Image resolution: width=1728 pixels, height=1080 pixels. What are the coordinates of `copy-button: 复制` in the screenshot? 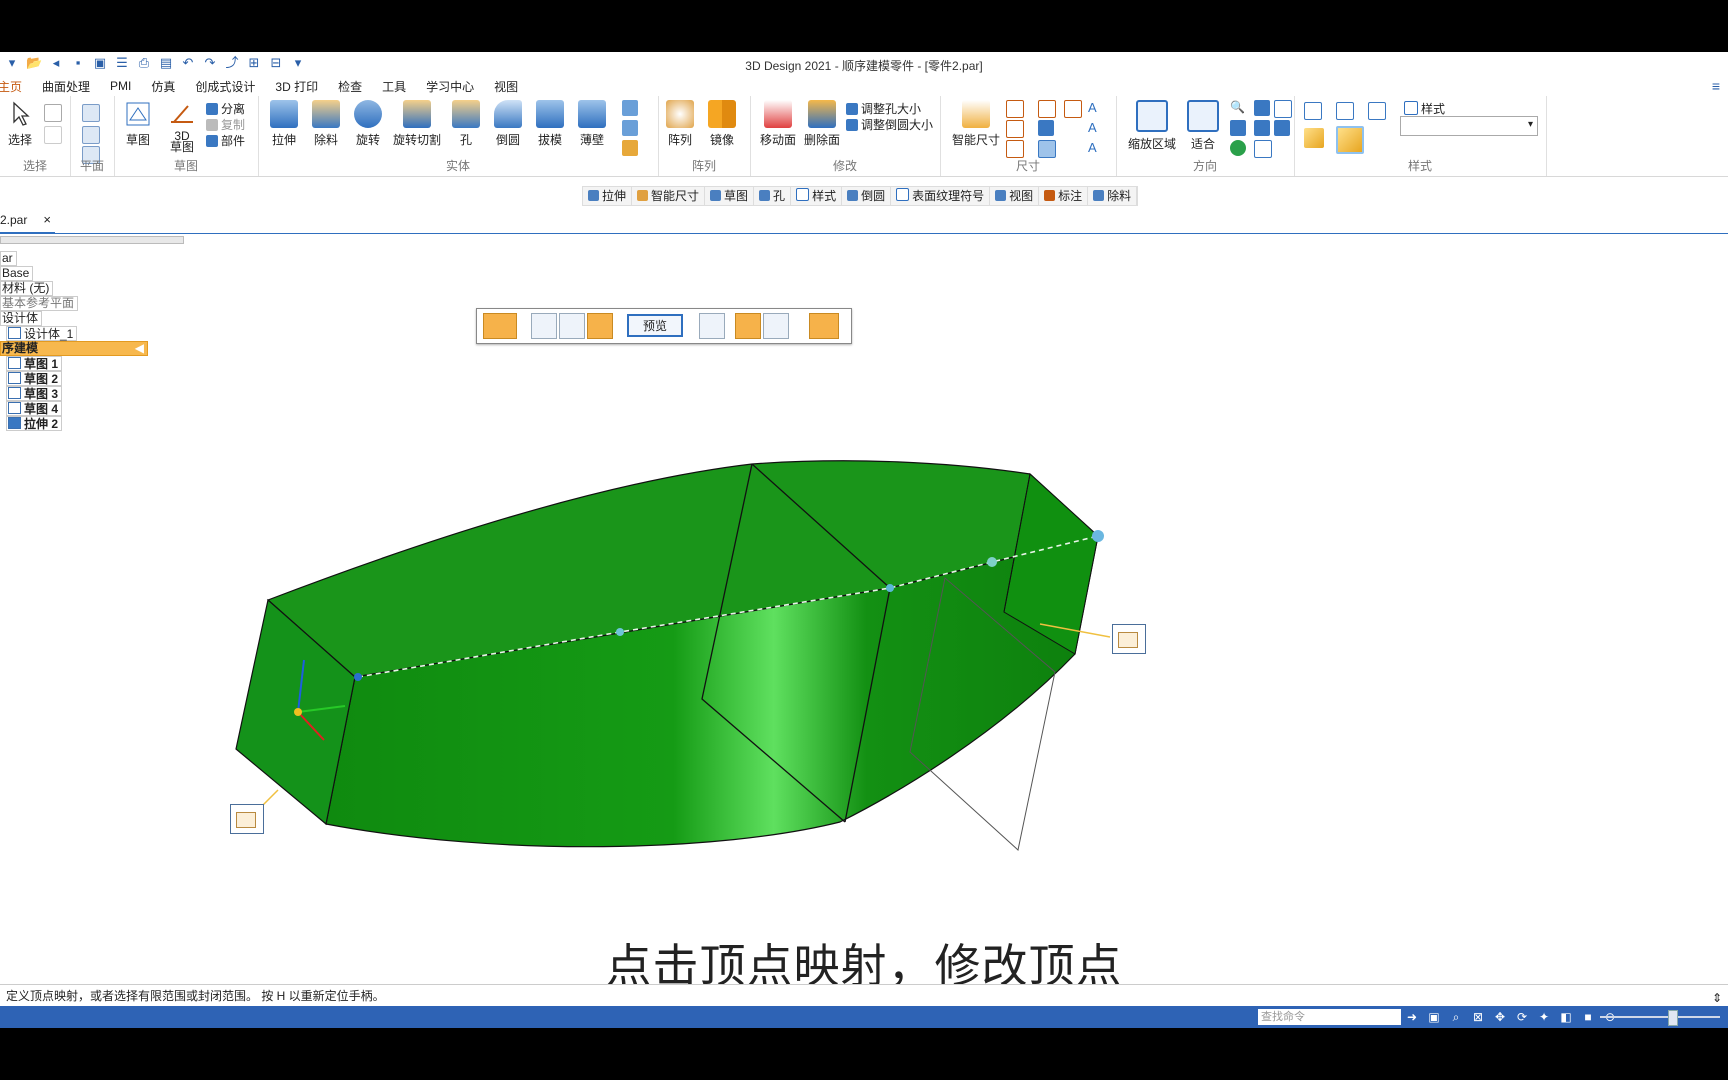 It's located at (225, 124).